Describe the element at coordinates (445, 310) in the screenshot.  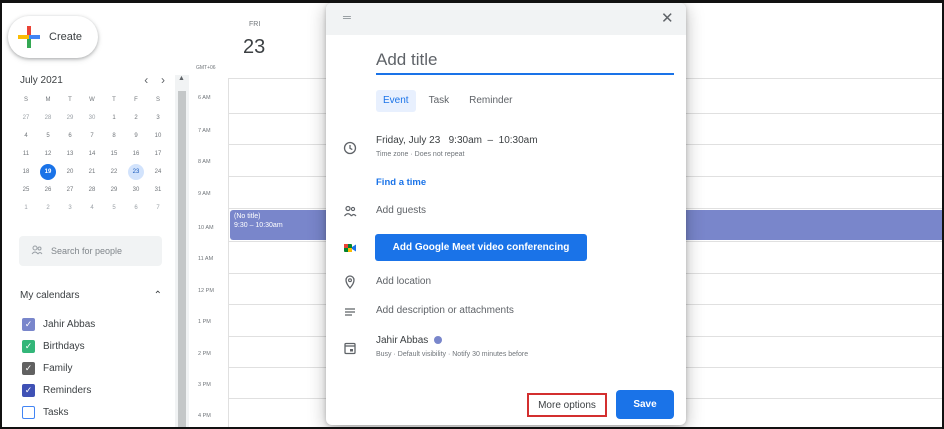
I see `add-description-field: Add description or attachments` at that location.